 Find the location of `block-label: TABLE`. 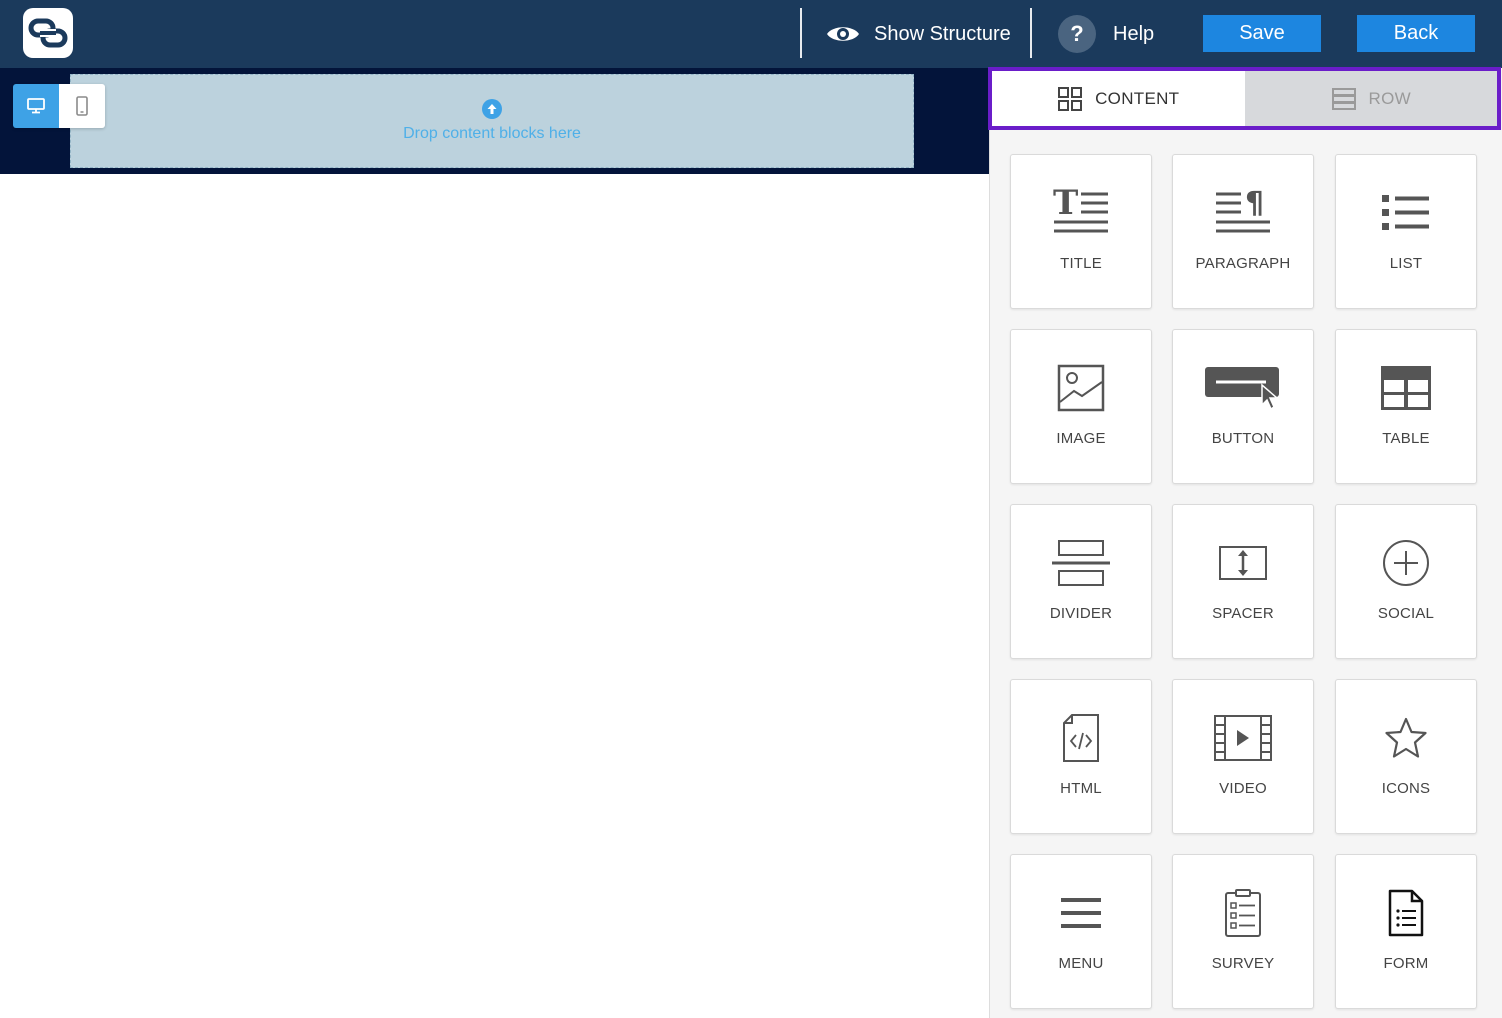

block-label: TABLE is located at coordinates (1406, 438).